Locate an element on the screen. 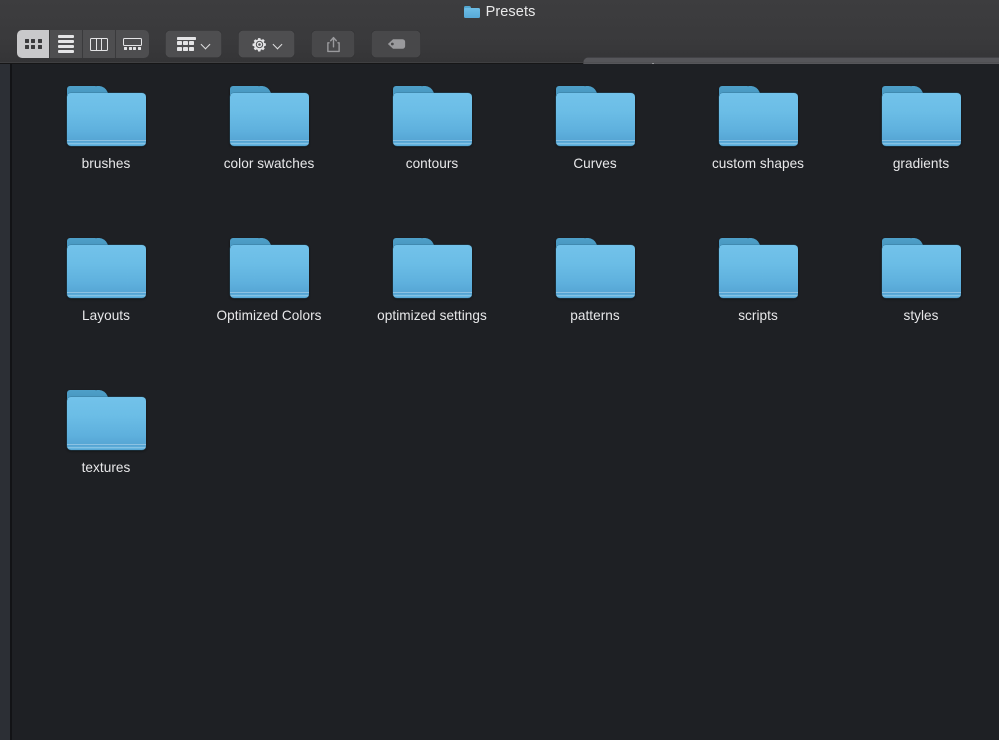 The height and width of the screenshot is (740, 999). file-item: brushes is located at coordinates (106, 162).